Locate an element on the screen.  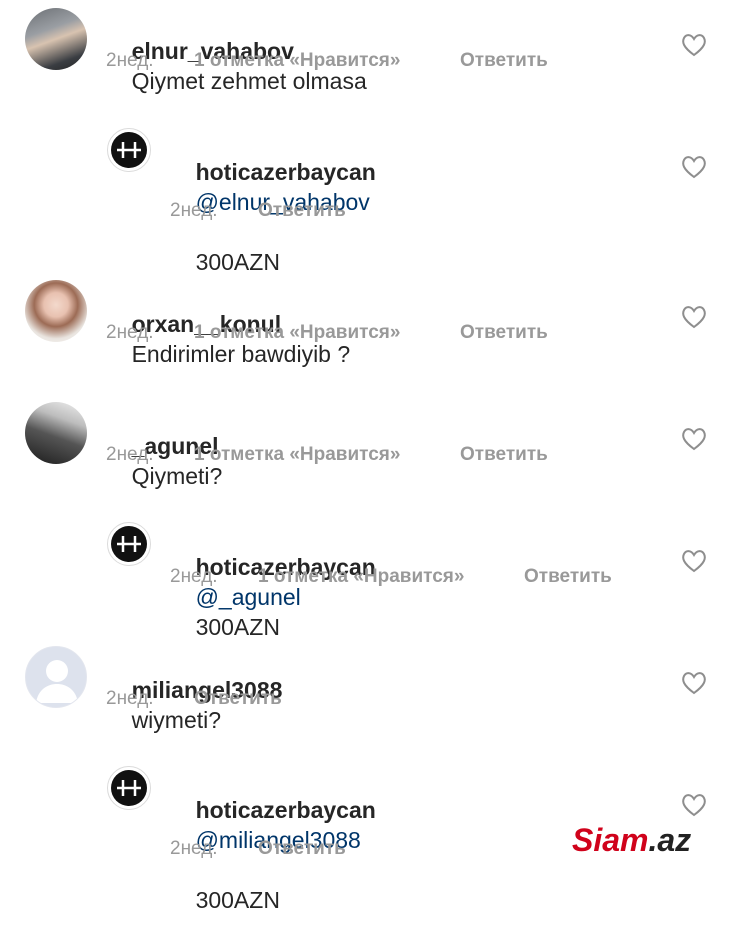
default-avatar-icon is located at coordinates (57, 681).